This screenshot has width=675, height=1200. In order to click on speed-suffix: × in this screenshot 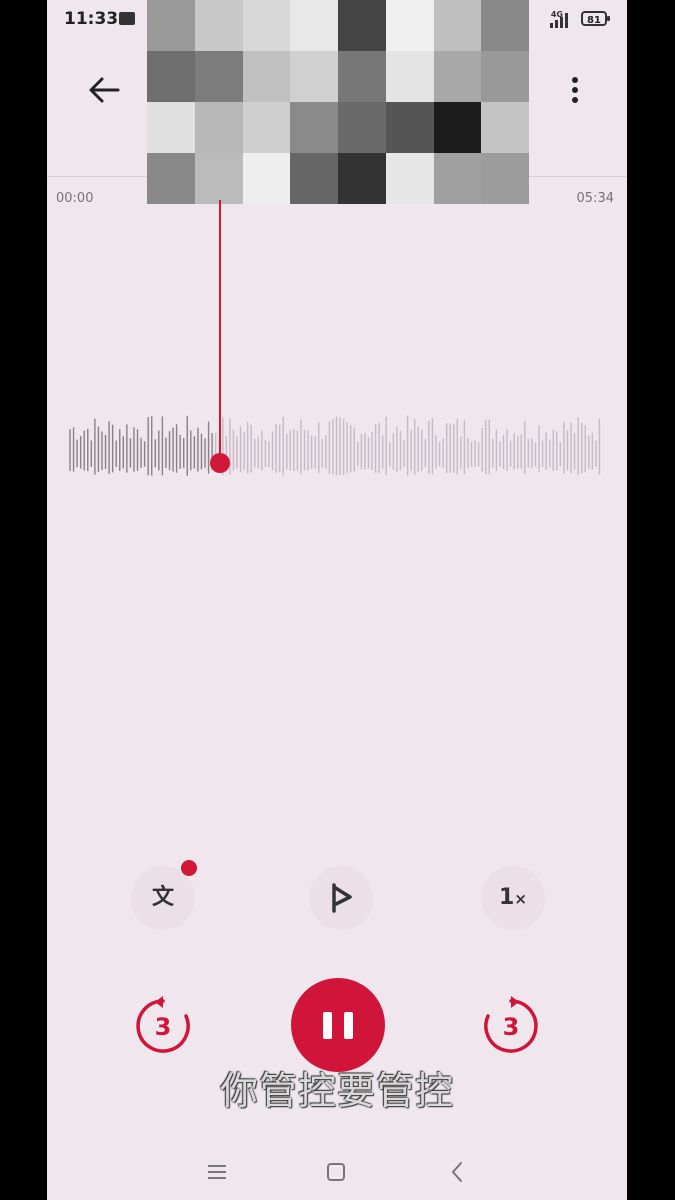, I will do `click(520, 899)`.